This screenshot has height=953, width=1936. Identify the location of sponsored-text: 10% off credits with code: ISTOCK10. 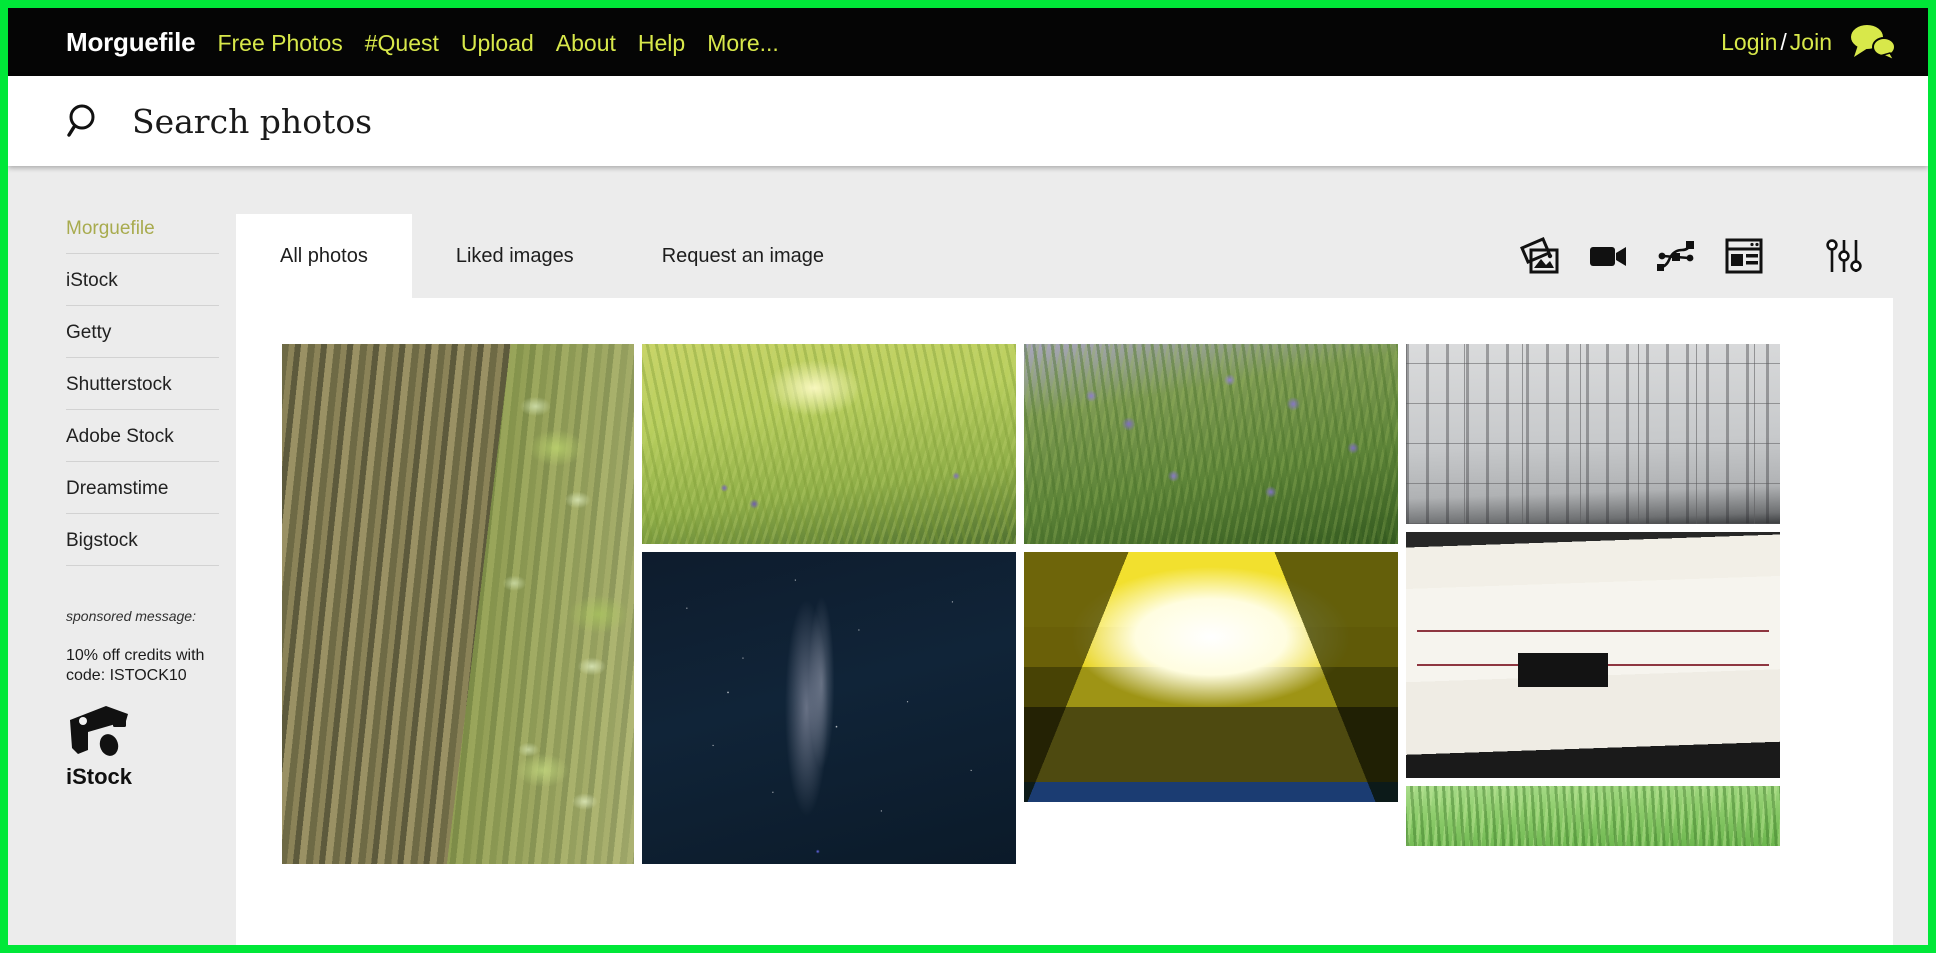
(135, 665).